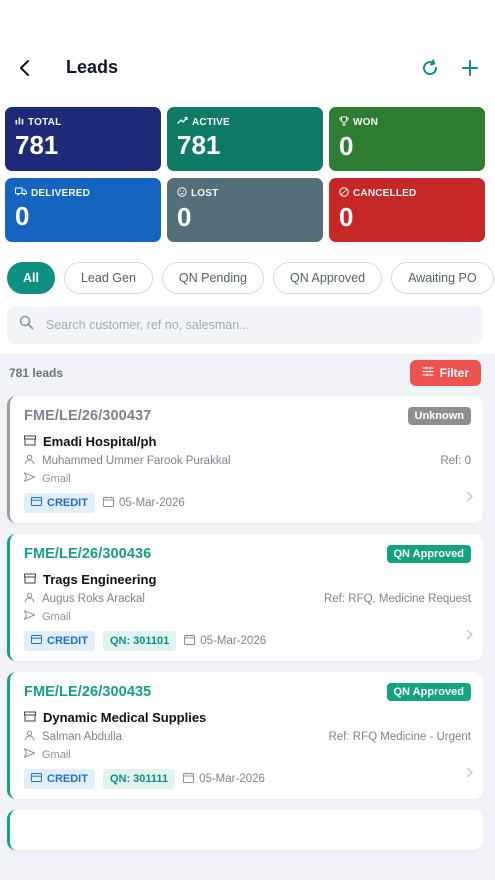  What do you see at coordinates (139, 779) in the screenshot?
I see `quotation-number: QN: 301111` at bounding box center [139, 779].